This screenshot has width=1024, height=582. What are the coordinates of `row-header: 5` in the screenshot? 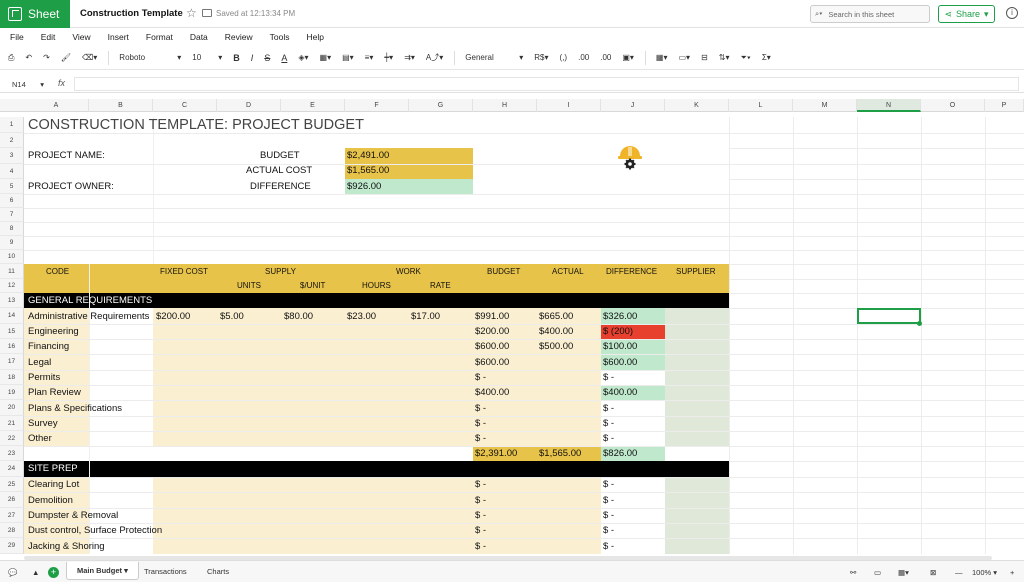 It's located at (12, 186).